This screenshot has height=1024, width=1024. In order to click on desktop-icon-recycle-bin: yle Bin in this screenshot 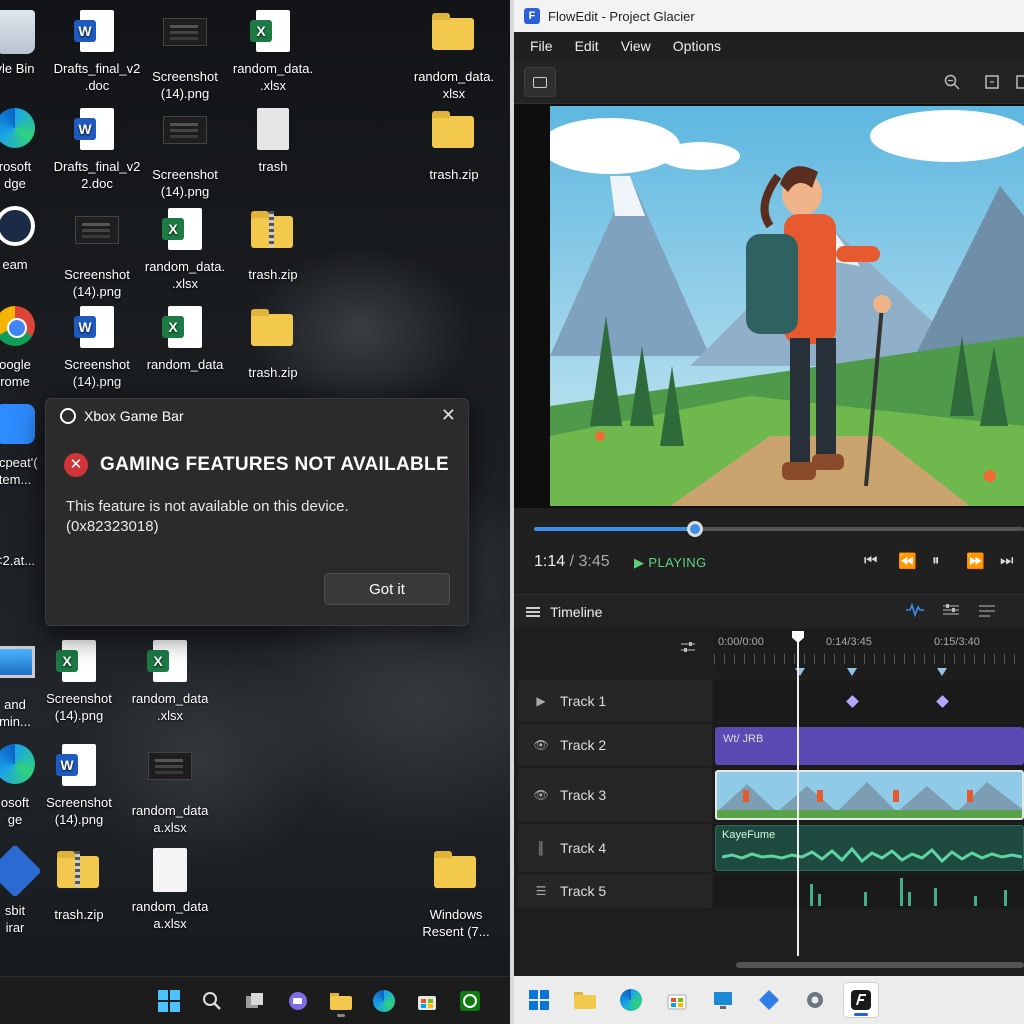, I will do `click(30, 43)`.